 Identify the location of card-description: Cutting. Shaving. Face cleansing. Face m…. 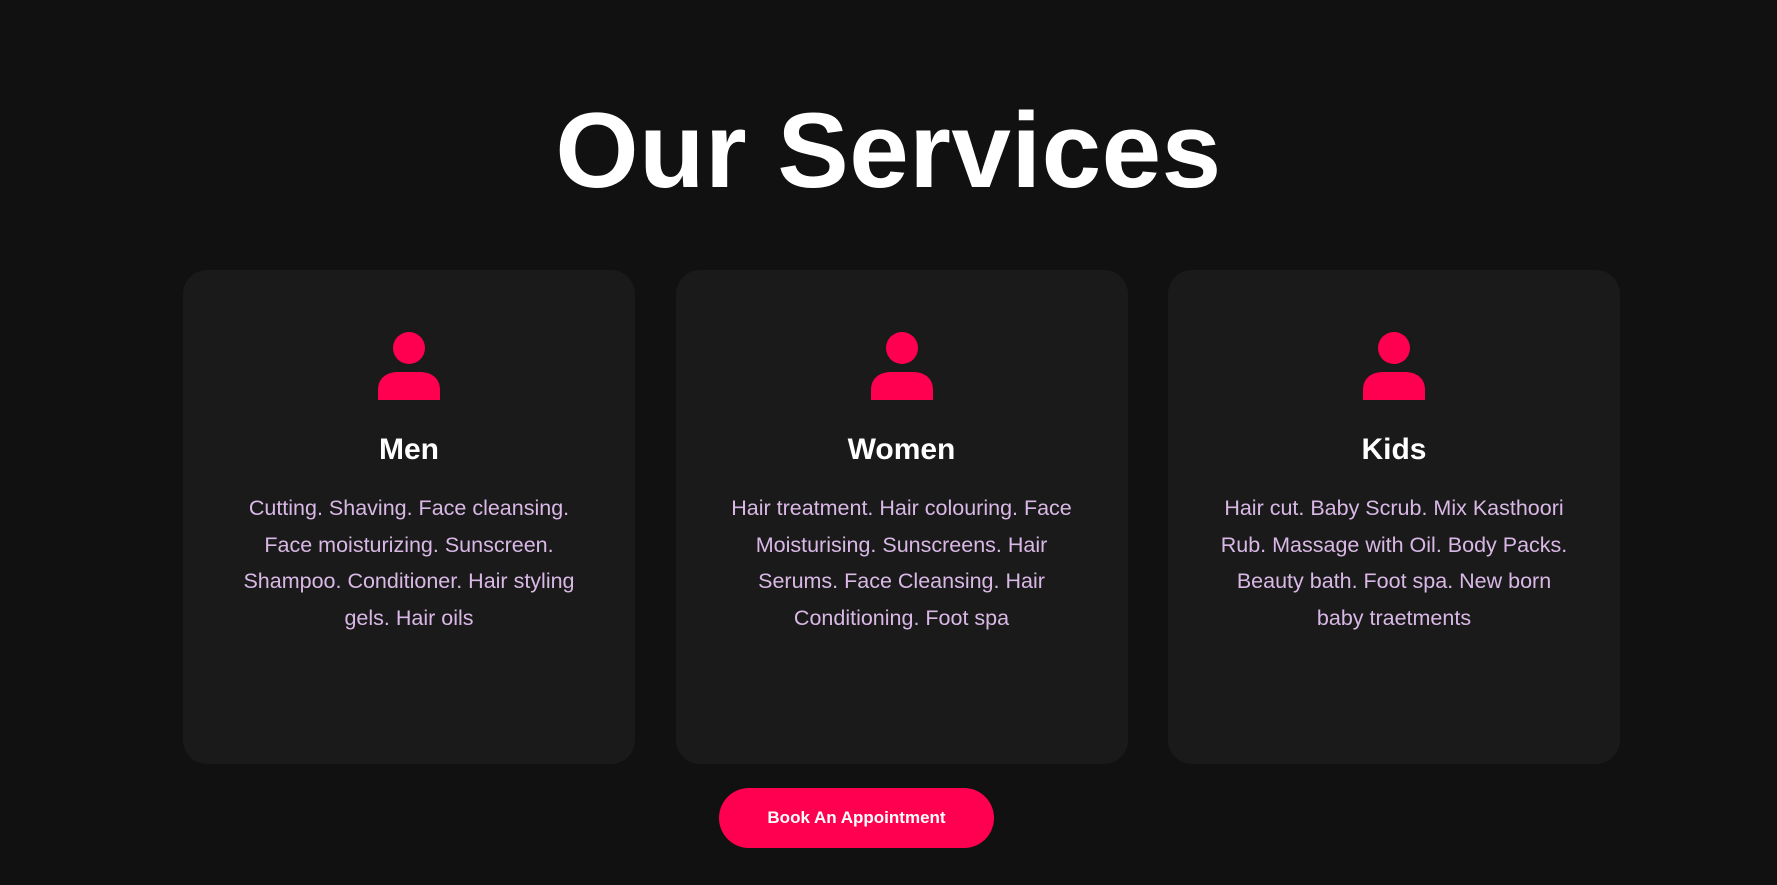
(409, 563).